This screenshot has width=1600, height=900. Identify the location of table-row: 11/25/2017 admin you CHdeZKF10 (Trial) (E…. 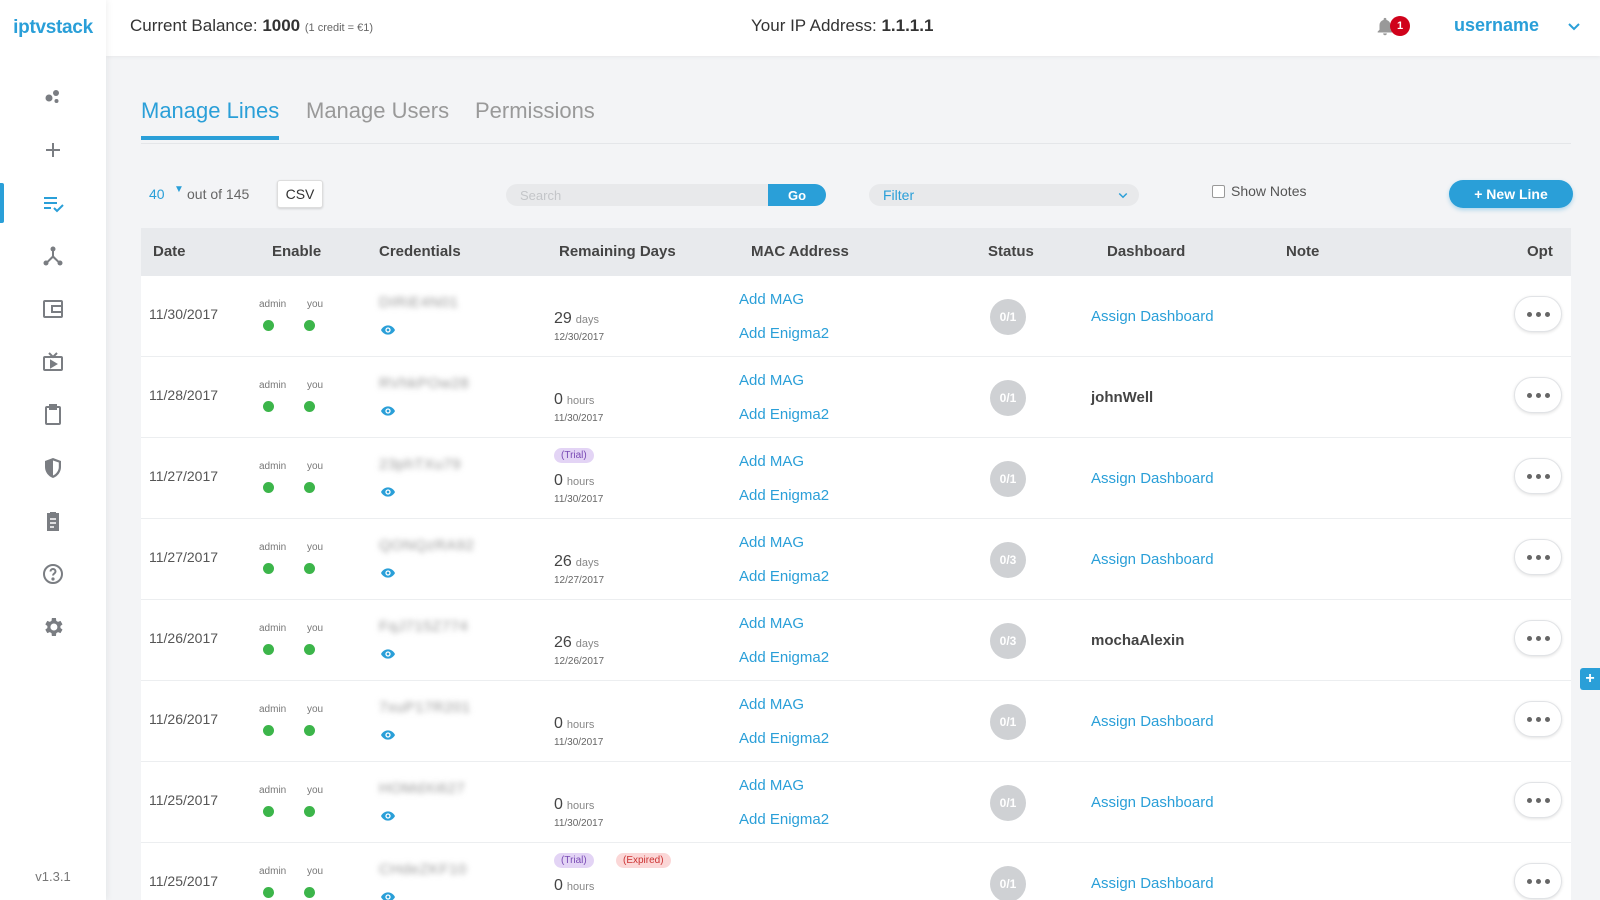
(856, 871).